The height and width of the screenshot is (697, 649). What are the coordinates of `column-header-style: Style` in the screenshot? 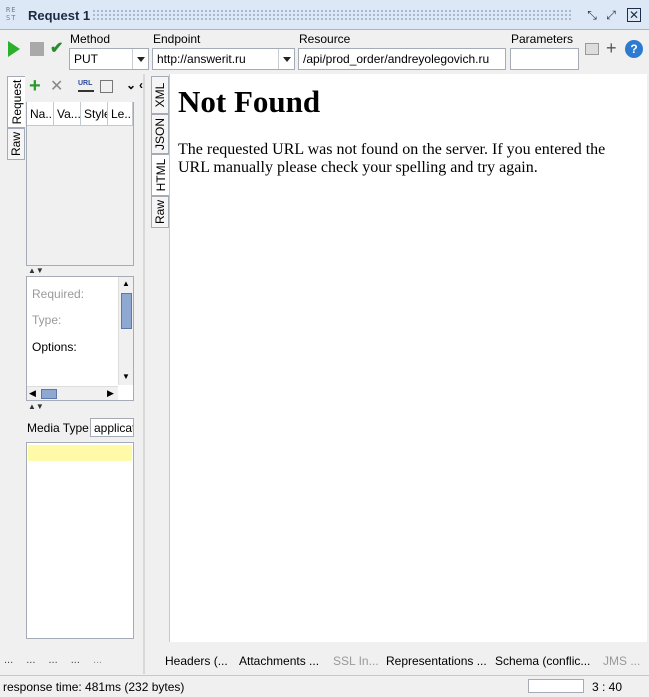 It's located at (94, 114).